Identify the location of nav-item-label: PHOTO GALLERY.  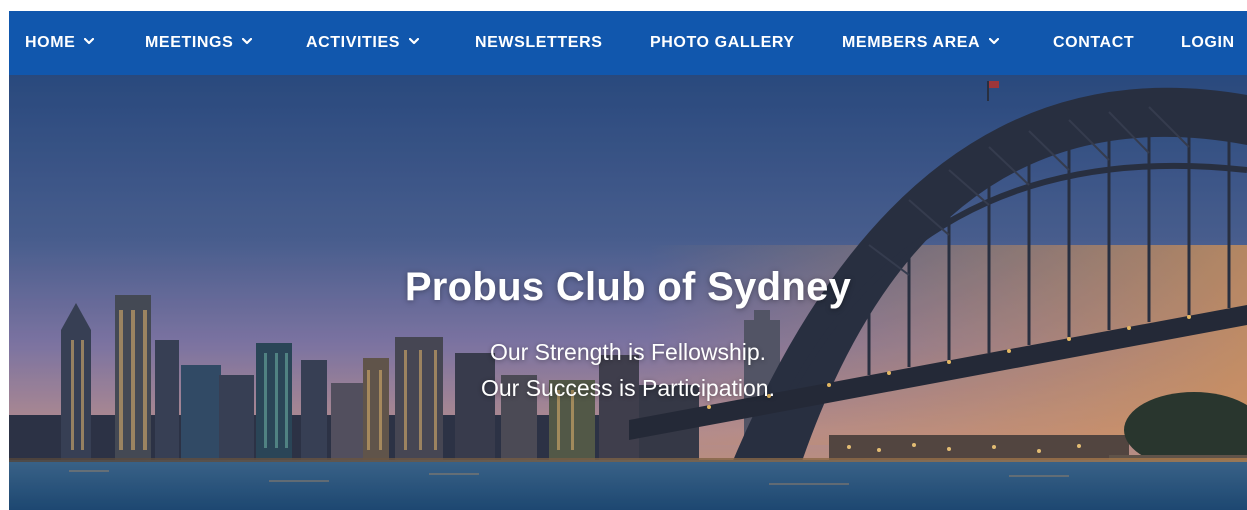
(722, 42).